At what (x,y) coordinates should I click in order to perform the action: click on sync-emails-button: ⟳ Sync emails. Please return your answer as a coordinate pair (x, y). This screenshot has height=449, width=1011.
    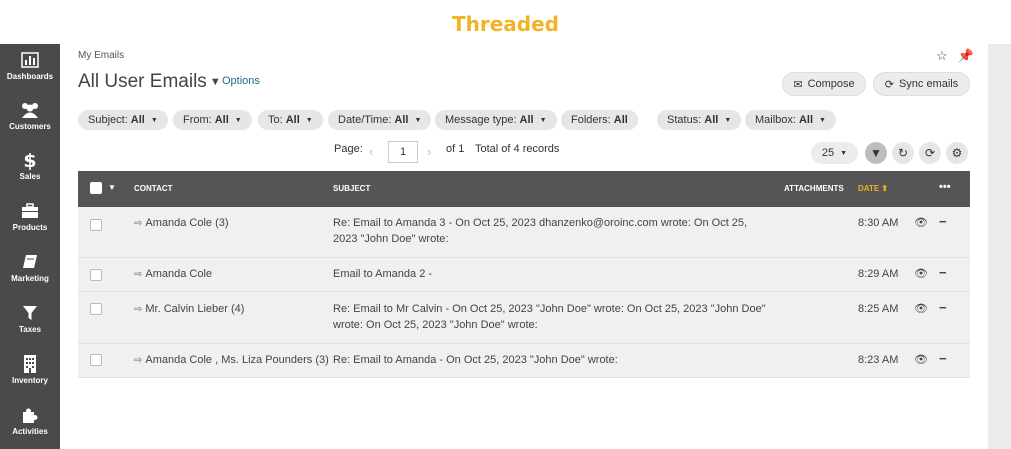
    Looking at the image, I should click on (921, 84).